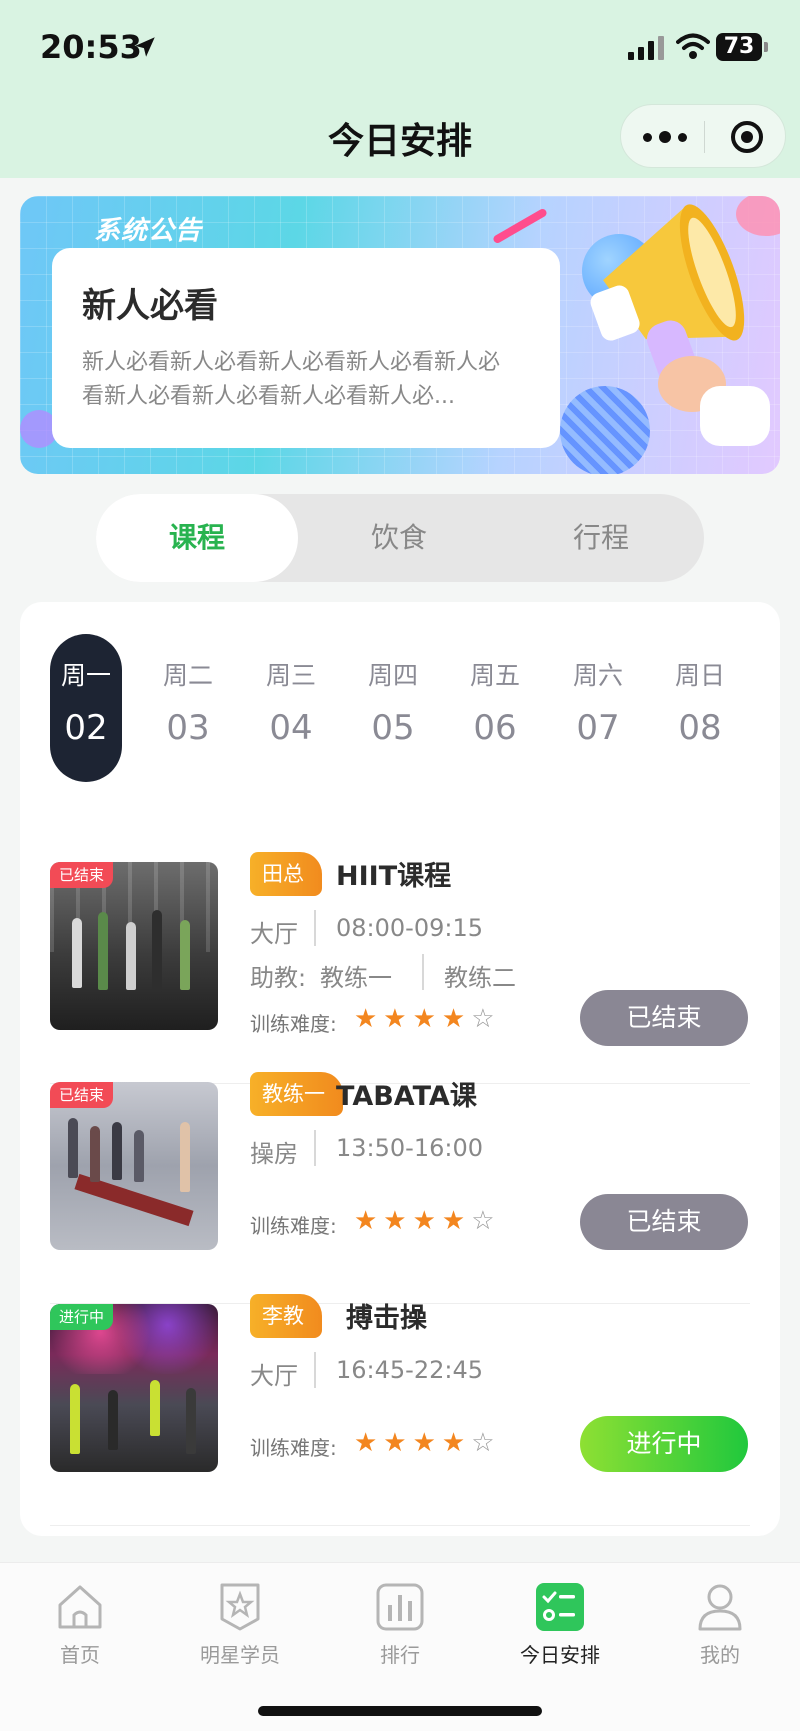 The width and height of the screenshot is (800, 1731). I want to click on home-icon, so click(80, 1607).